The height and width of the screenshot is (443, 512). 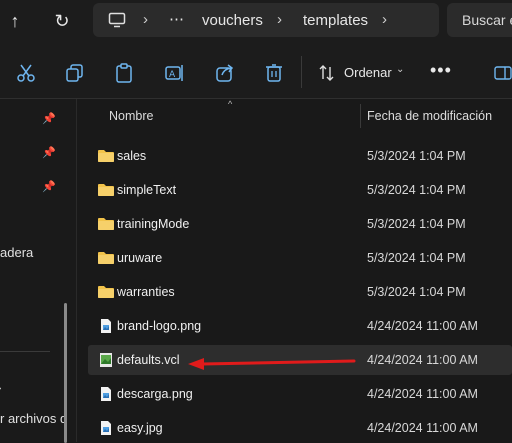 I want to click on vcl-file-icon, so click(x=106, y=360).